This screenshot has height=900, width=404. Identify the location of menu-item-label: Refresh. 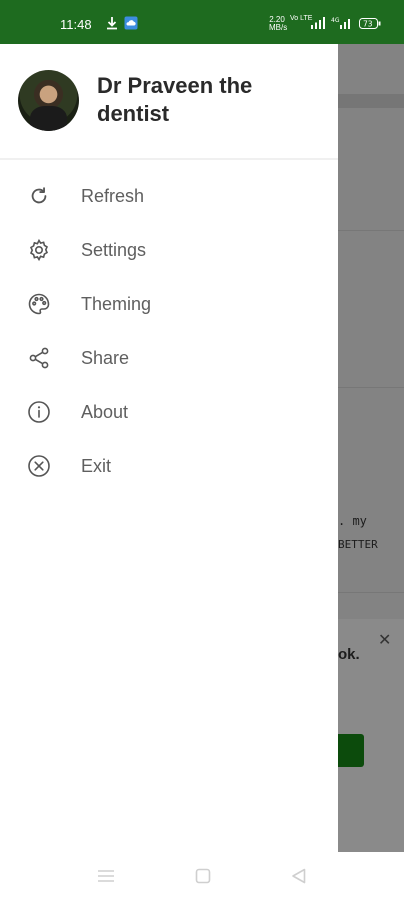
(113, 195).